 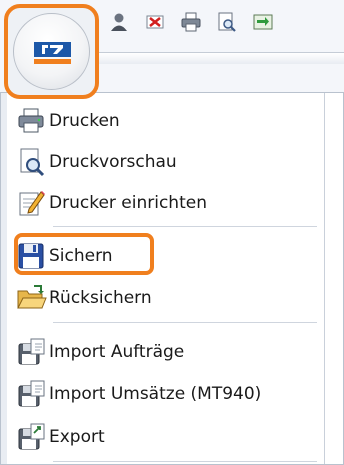 I want to click on menu-icon-gutter, so click(x=4, y=278).